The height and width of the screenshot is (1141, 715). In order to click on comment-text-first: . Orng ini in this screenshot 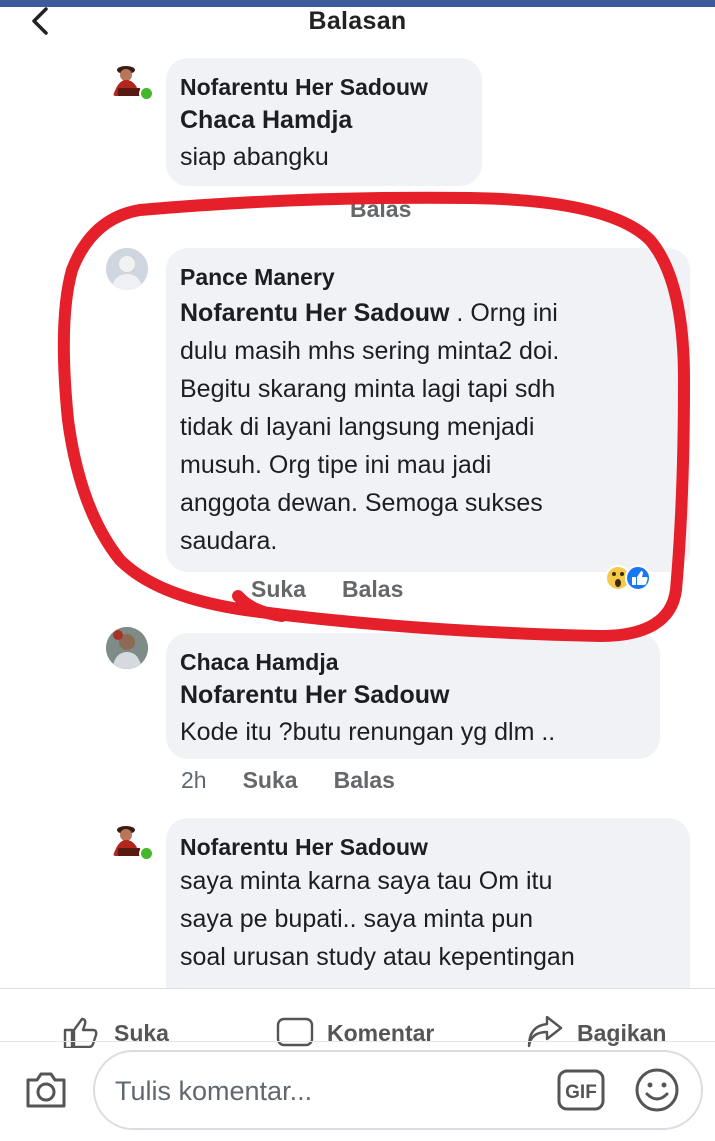, I will do `click(503, 313)`.